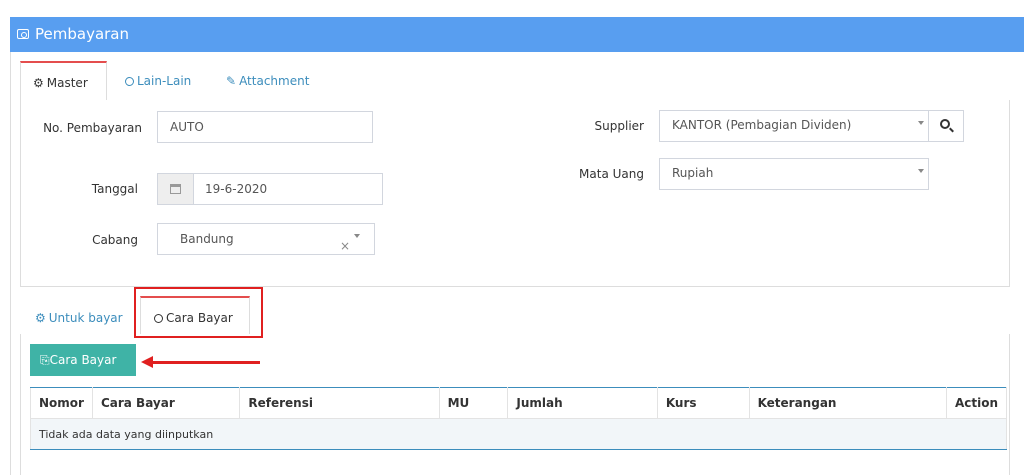 The width and height of the screenshot is (1024, 475). I want to click on column-header: MU, so click(473, 403).